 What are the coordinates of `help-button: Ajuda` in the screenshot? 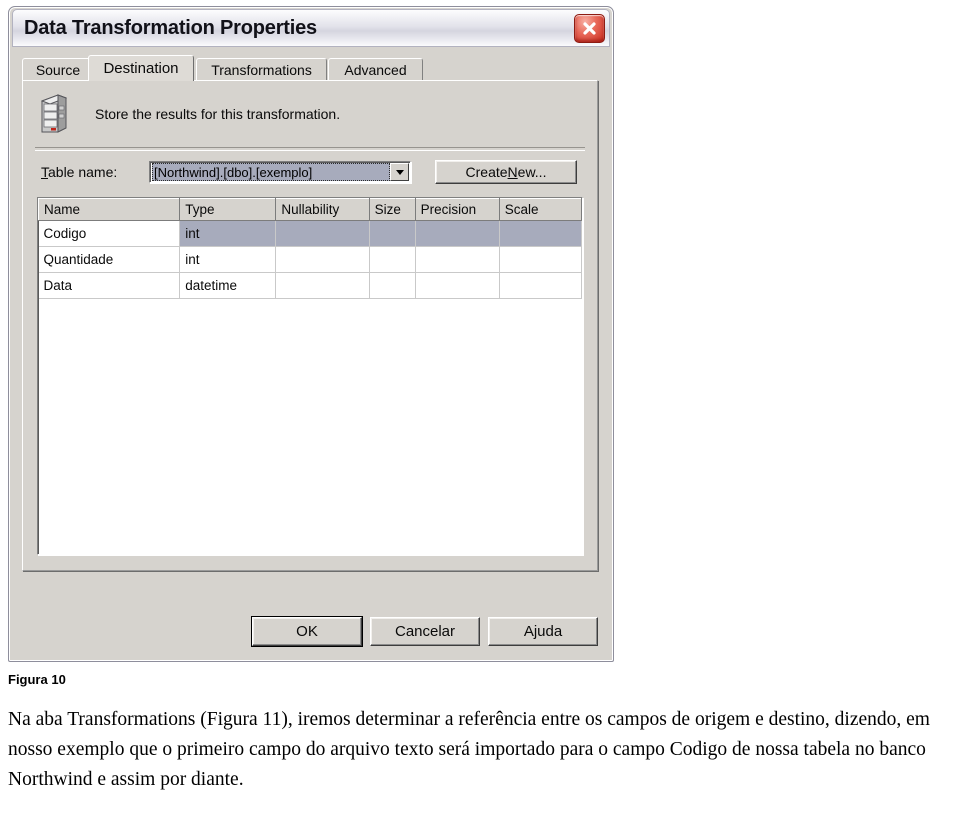 It's located at (543, 631).